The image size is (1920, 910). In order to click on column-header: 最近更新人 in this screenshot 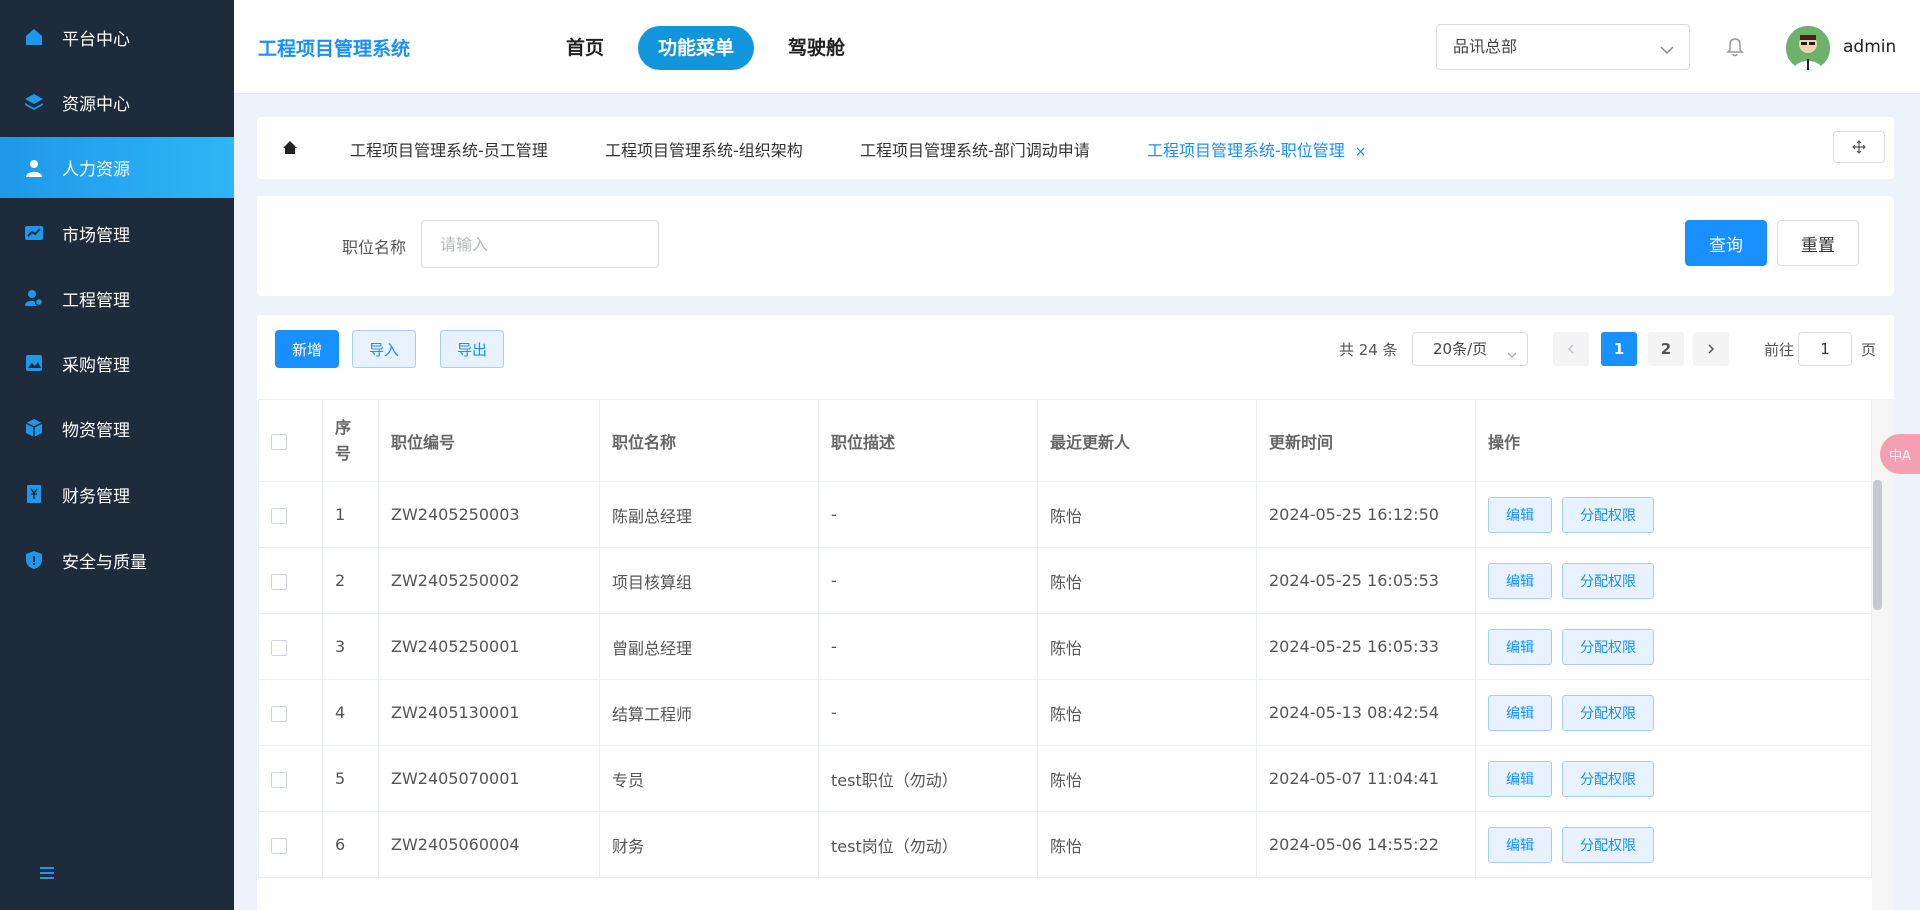, I will do `click(1147, 440)`.